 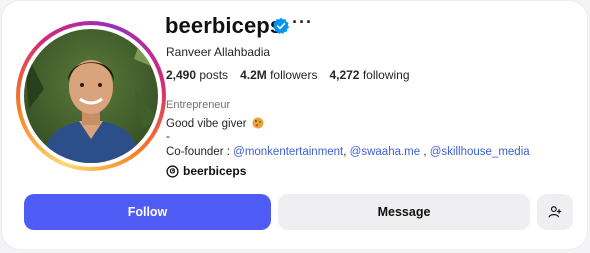 I want to click on threads-link: beerbiceps, so click(x=206, y=171).